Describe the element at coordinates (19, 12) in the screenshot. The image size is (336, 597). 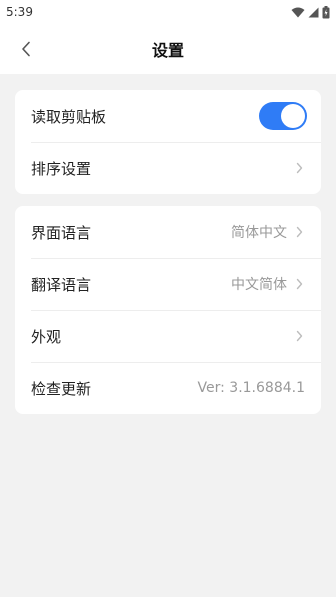
I see `status-time: 5:39` at that location.